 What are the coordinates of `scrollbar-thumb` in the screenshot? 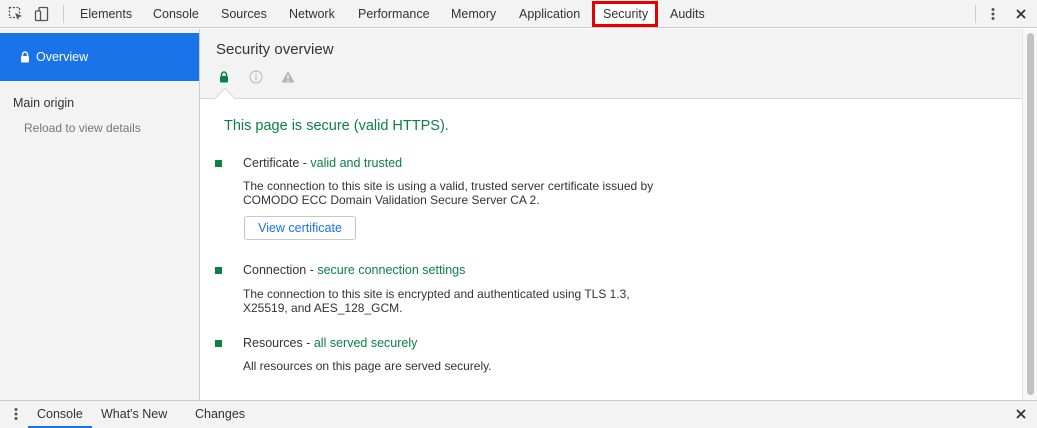 It's located at (1030, 214).